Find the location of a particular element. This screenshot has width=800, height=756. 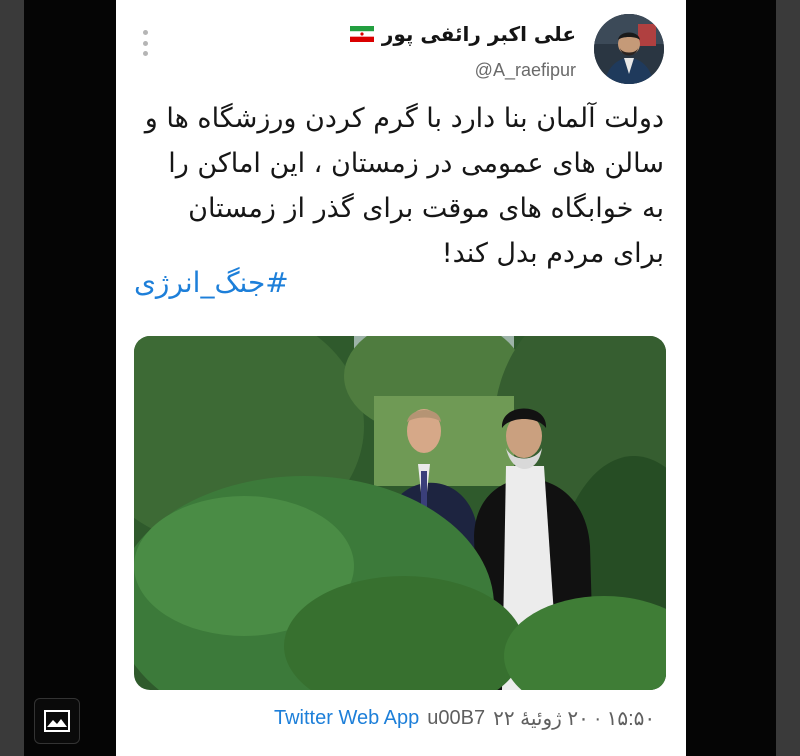

author-name: علی اکبر رائفی پور is located at coordinates (479, 34).